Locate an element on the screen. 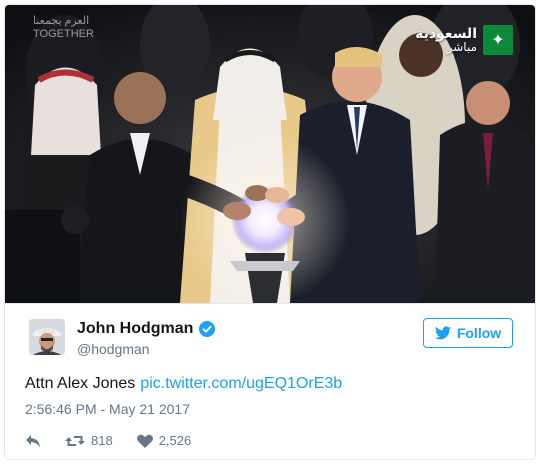 Image resolution: width=540 pixels, height=464 pixels. follow-label: Follow is located at coordinates (479, 333).